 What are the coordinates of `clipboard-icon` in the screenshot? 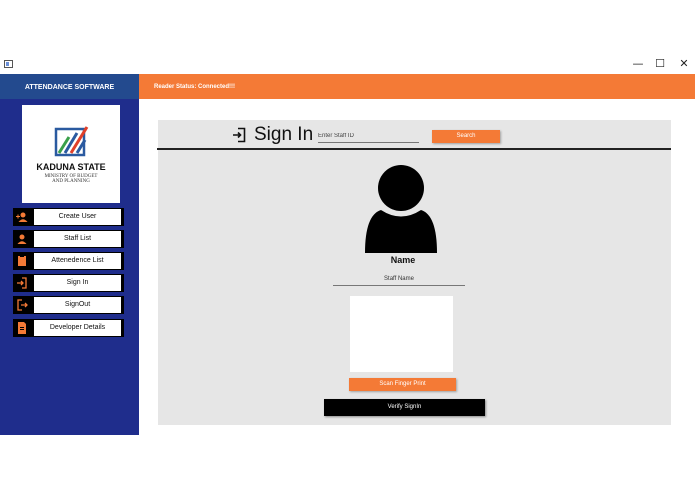 It's located at (22, 260).